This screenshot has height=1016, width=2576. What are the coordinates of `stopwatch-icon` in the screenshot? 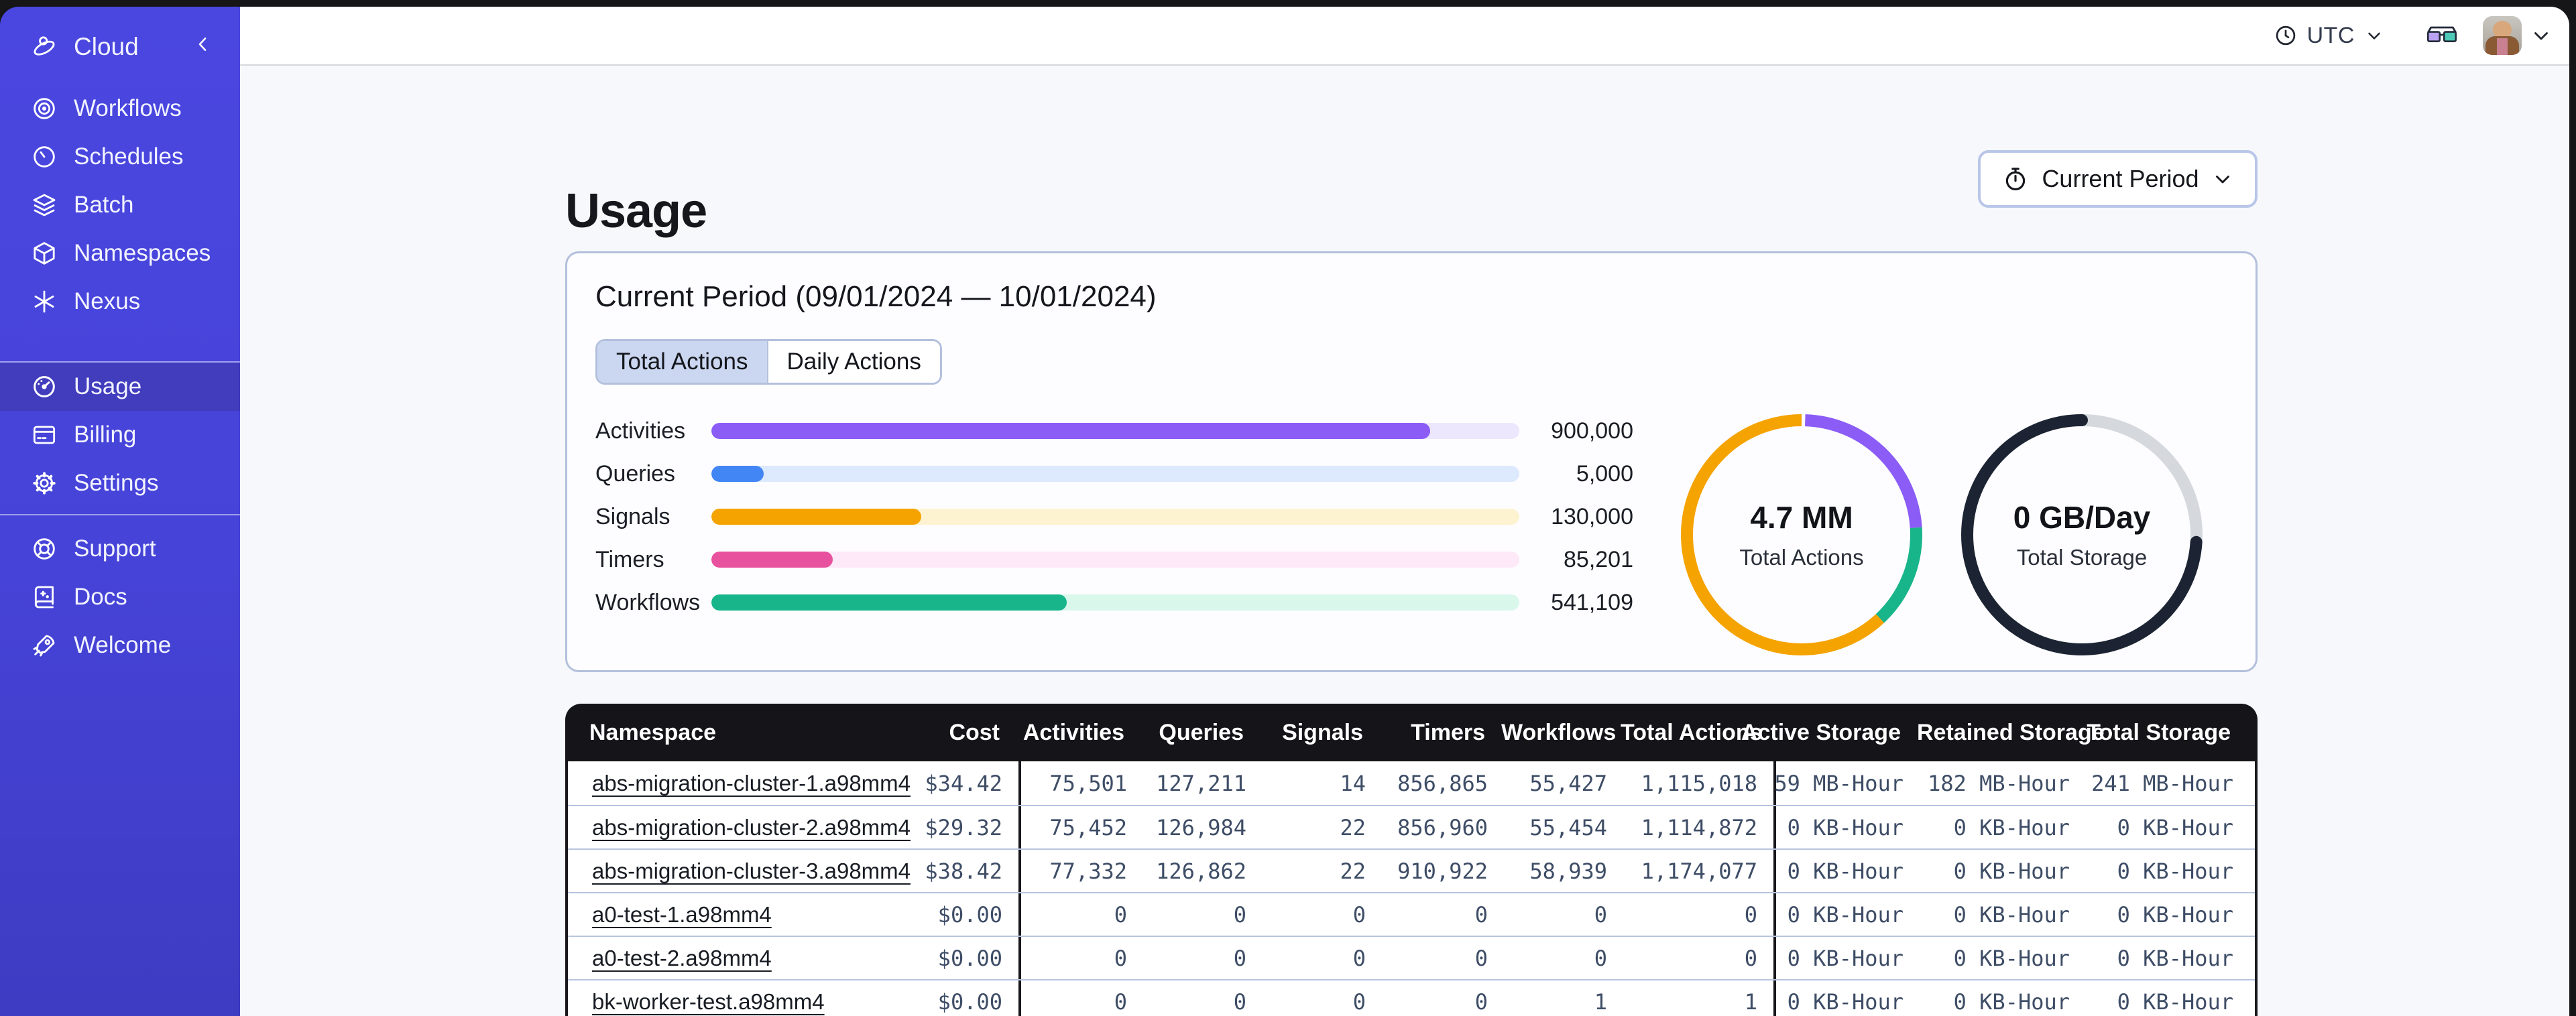 It's located at (2016, 179).